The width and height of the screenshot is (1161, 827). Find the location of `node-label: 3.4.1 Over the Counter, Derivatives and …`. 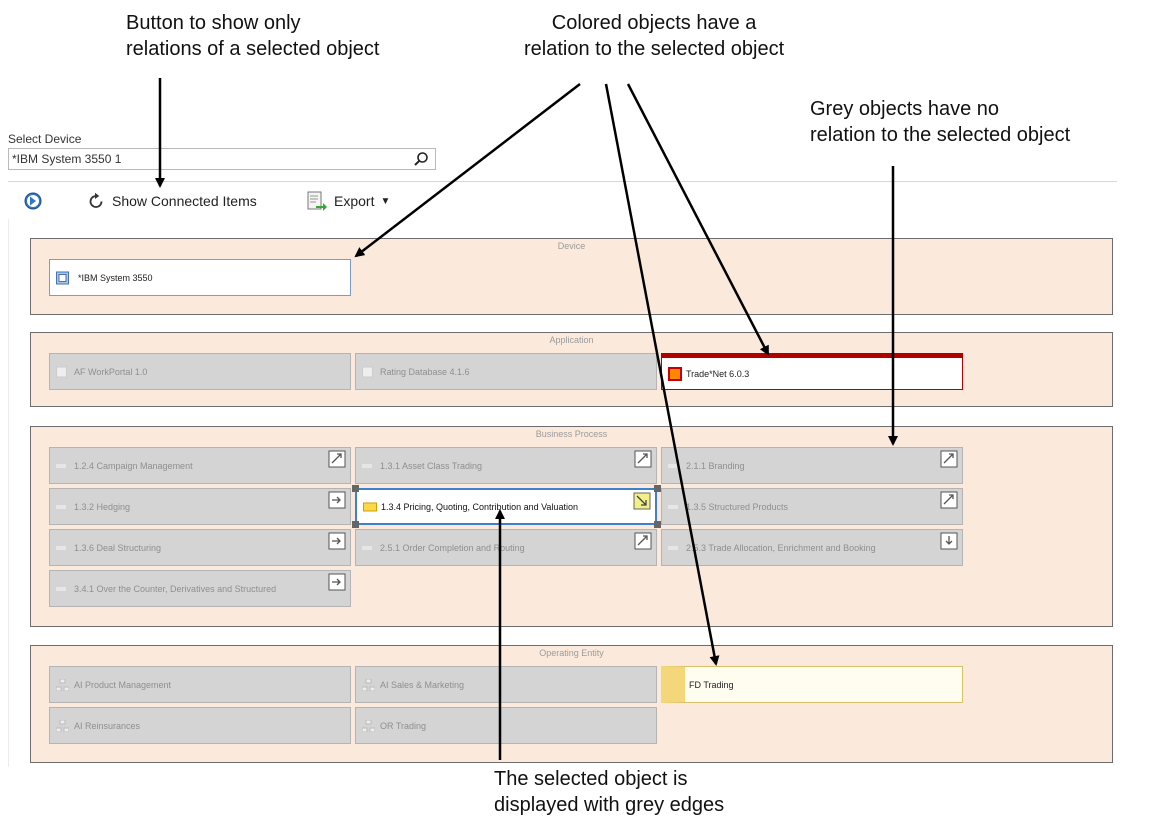

node-label: 3.4.1 Over the Counter, Derivatives and … is located at coordinates (175, 588).